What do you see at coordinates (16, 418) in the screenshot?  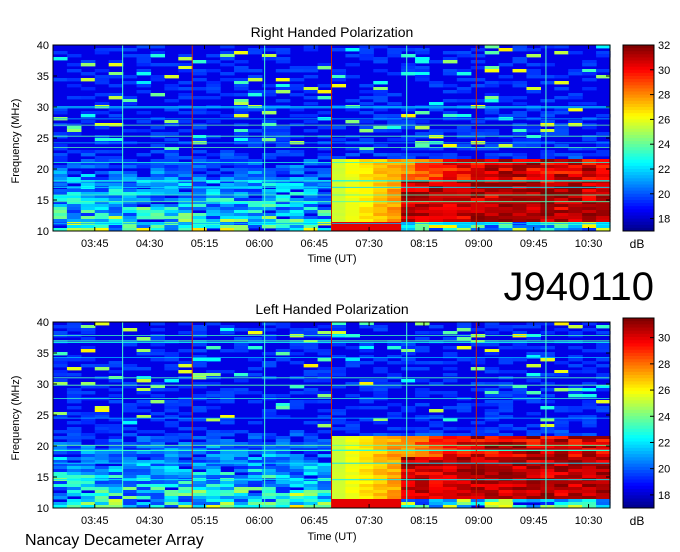 I see `y-axis-label: Frequency (MHz)` at bounding box center [16, 418].